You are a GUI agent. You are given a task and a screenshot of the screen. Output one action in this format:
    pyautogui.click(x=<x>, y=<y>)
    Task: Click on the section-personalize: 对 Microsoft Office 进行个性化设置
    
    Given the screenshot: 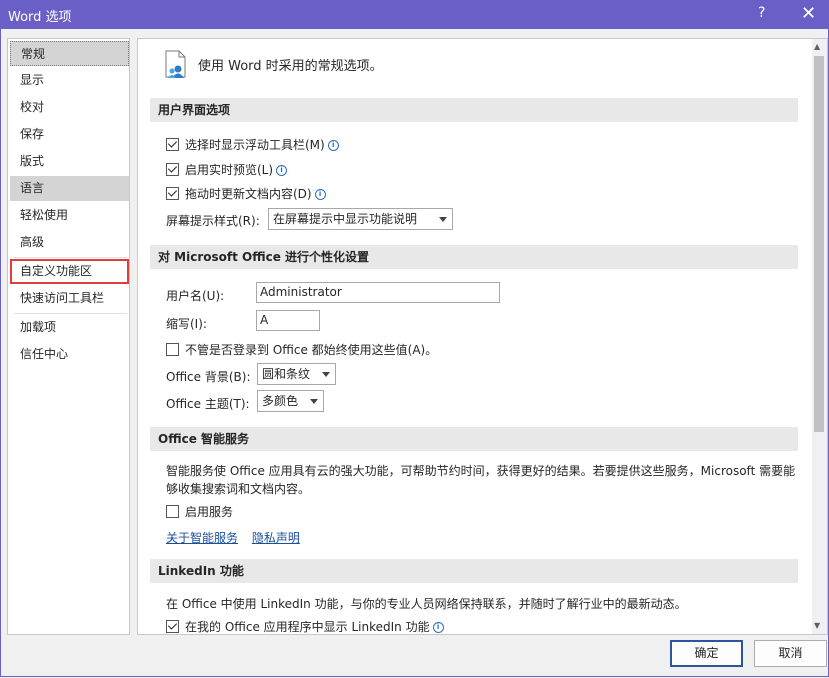 What is the action you would take?
    pyautogui.click(x=474, y=257)
    